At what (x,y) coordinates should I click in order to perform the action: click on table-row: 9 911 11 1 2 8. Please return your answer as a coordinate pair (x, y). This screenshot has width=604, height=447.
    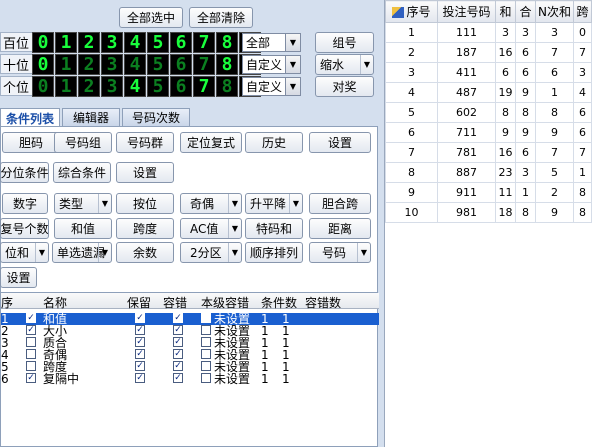
    Looking at the image, I should click on (488, 192).